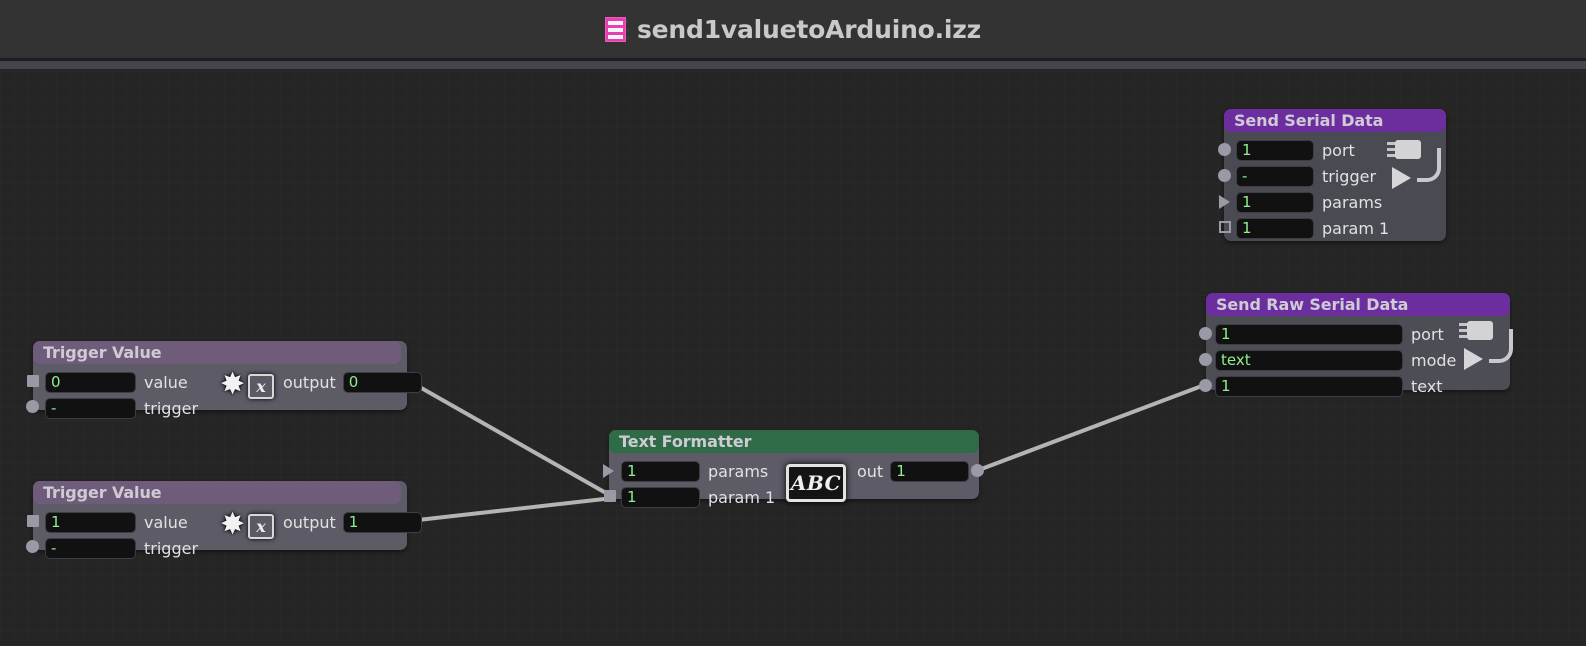 The height and width of the screenshot is (646, 1586). Describe the element at coordinates (809, 29) in the screenshot. I see `window-title: send1valuetoArduino.izz` at that location.